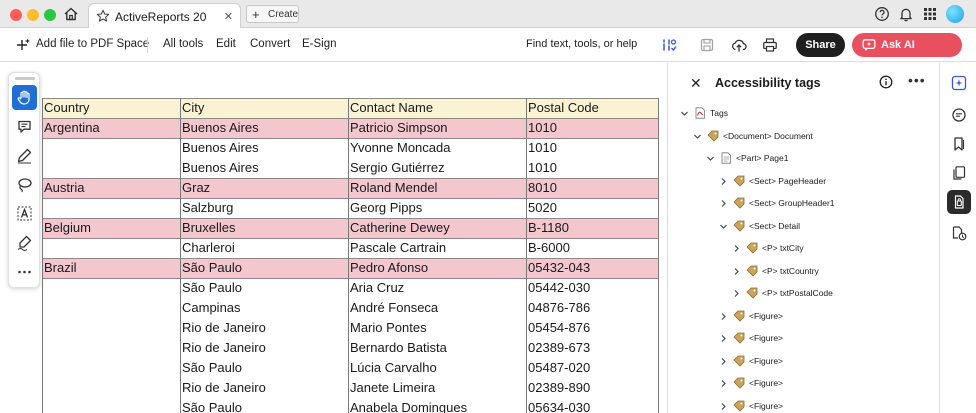 This screenshot has height=413, width=976. What do you see at coordinates (16, 15) in the screenshot?
I see `window-close-button` at bounding box center [16, 15].